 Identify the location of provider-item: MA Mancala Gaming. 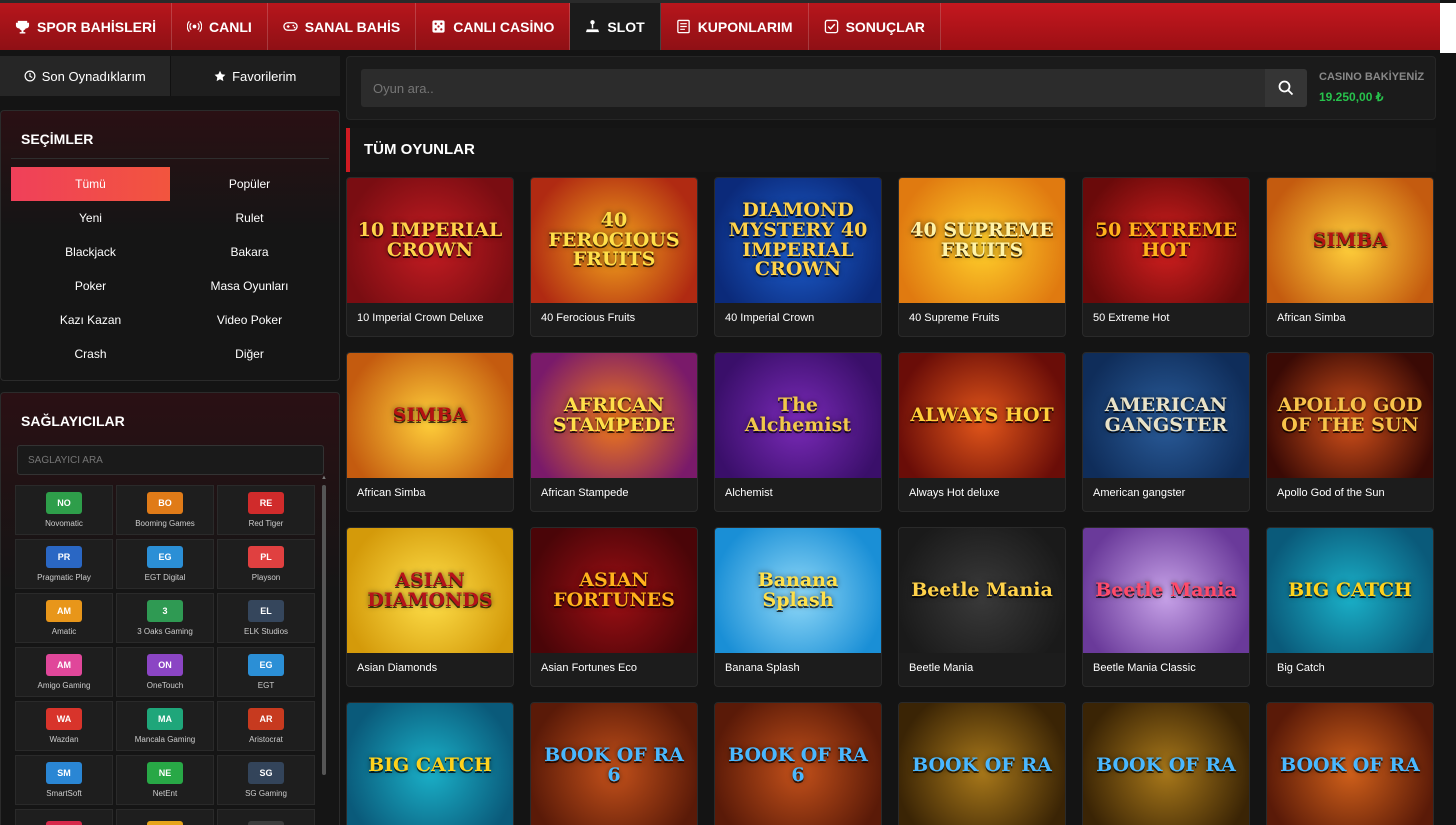
(165, 726).